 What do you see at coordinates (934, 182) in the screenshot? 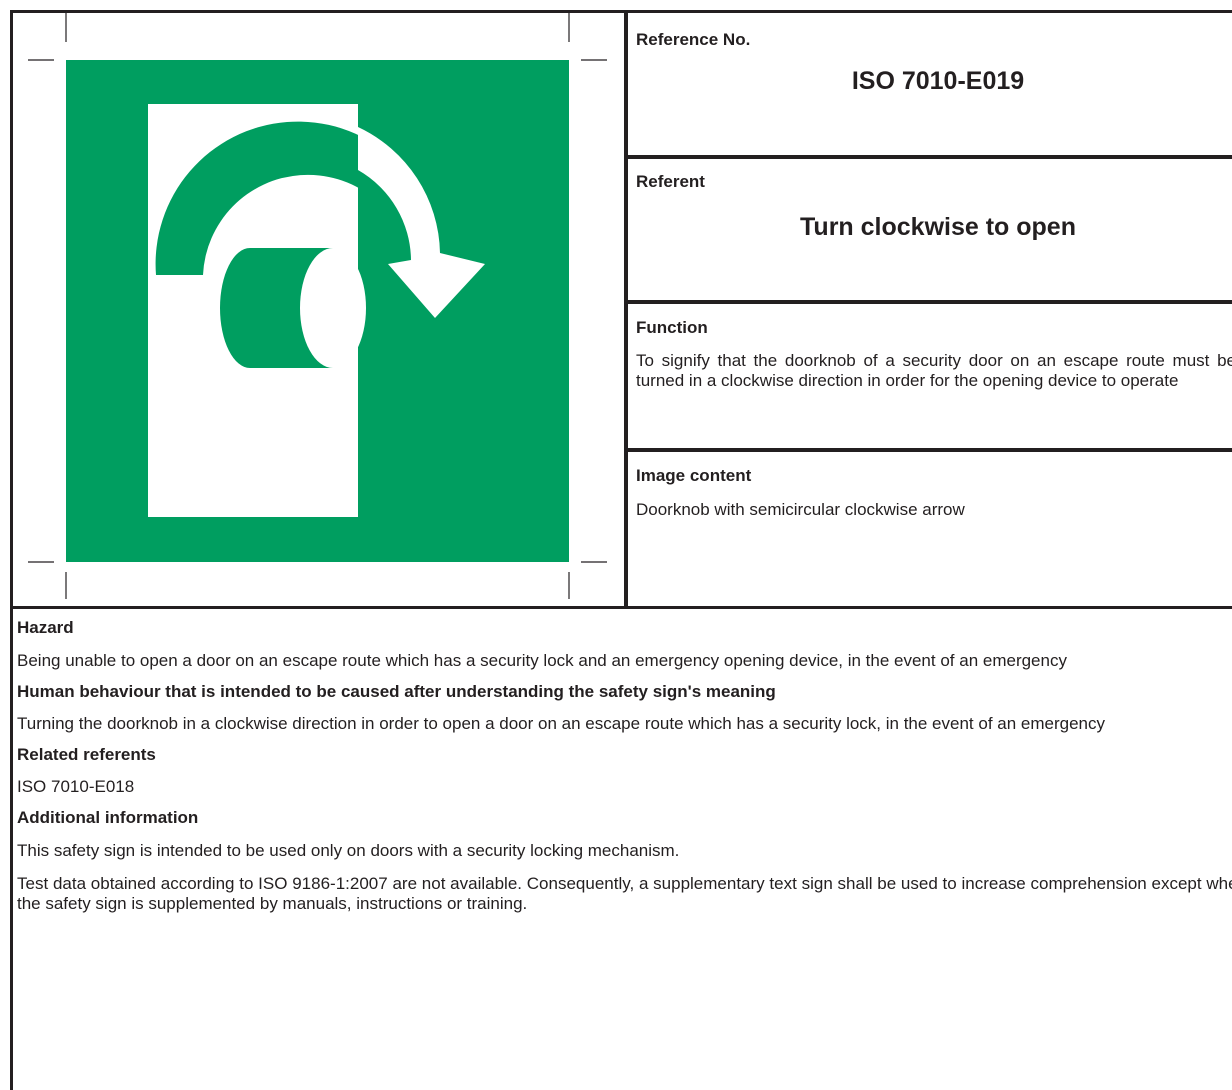
I see `referent-section: Referent` at bounding box center [934, 182].